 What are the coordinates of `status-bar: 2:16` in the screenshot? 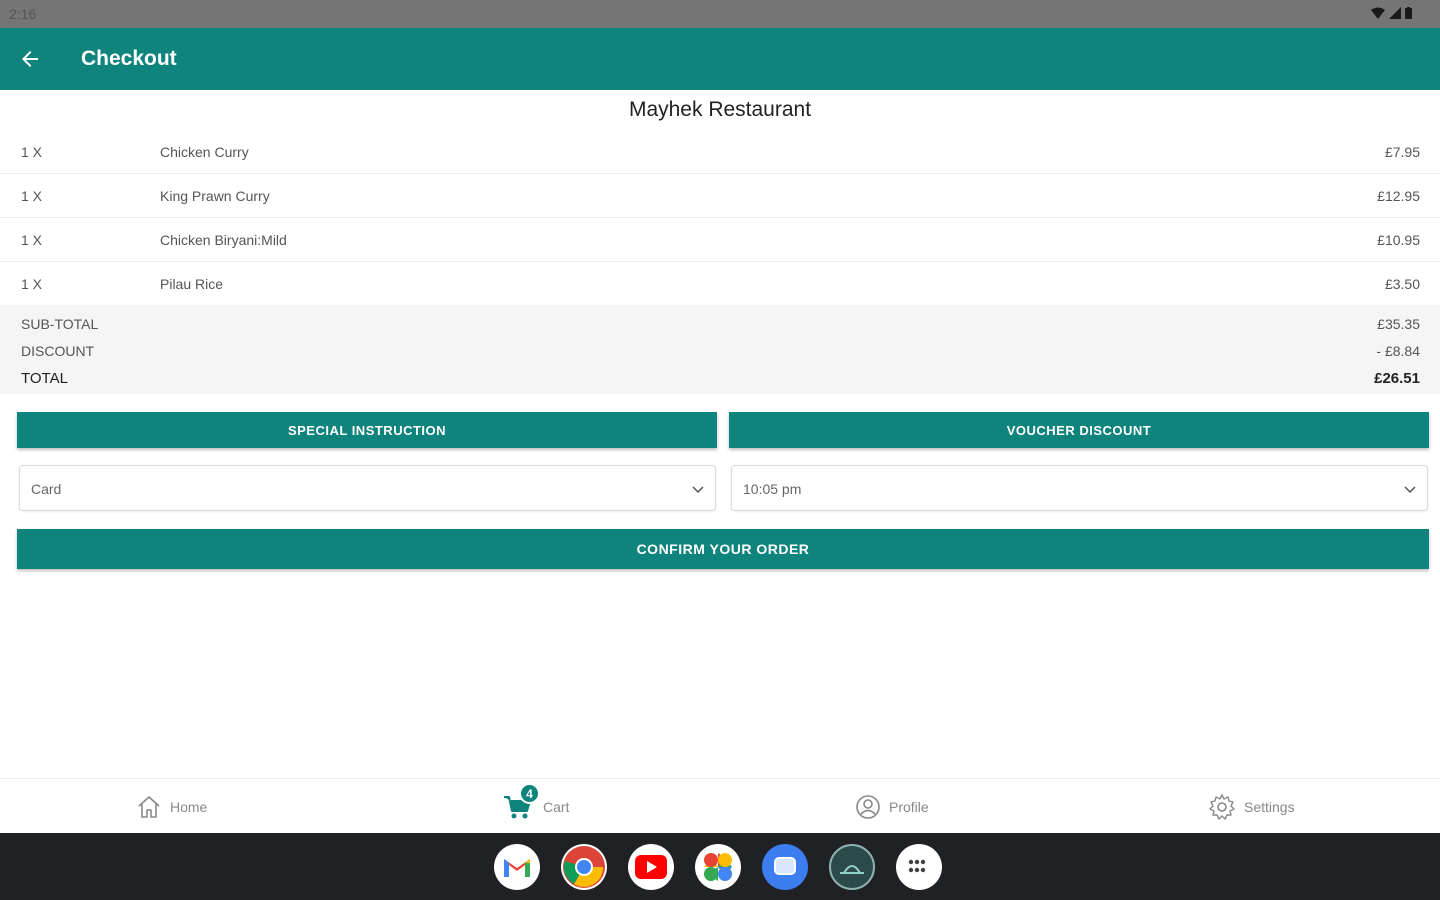 It's located at (720, 14).